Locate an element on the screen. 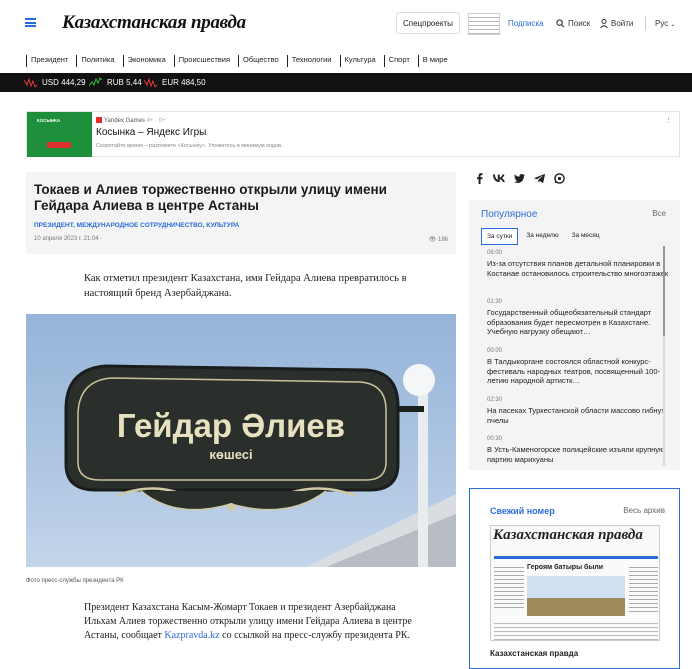  popular-item-time: 02:30 is located at coordinates (495, 400).